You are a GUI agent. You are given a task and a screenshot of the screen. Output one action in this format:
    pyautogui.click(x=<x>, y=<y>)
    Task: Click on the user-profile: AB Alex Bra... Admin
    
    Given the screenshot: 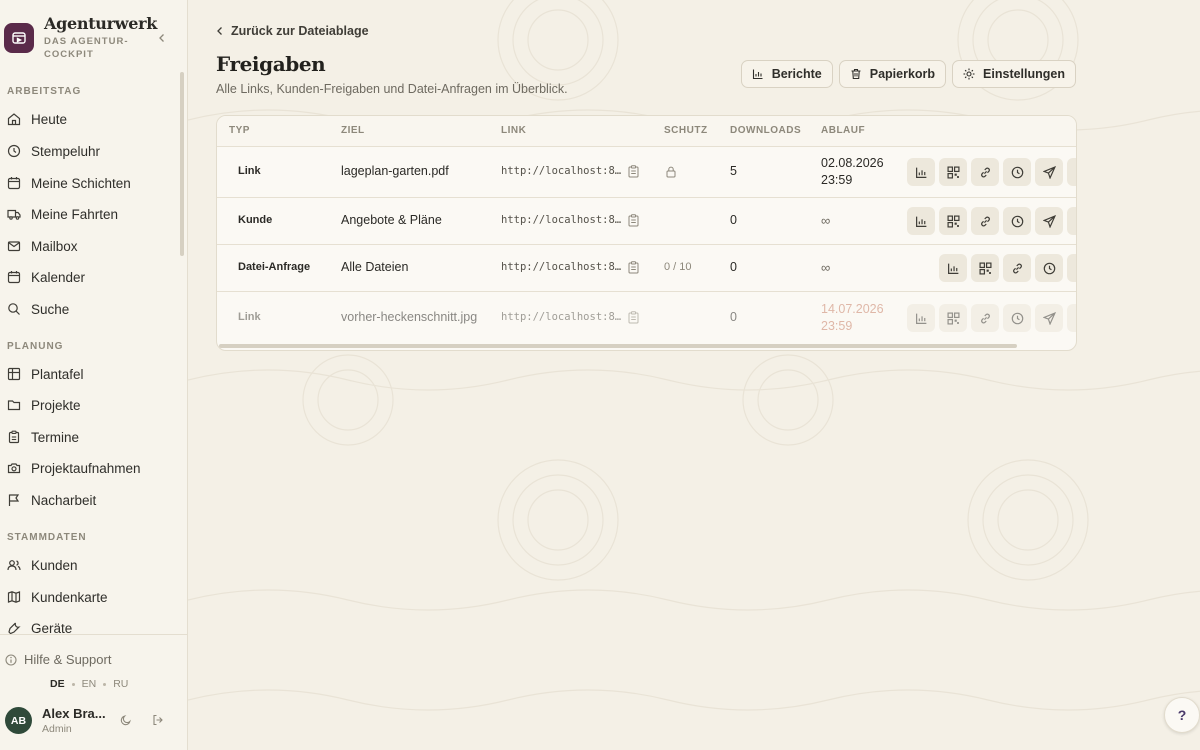 What is the action you would take?
    pyautogui.click(x=55, y=720)
    